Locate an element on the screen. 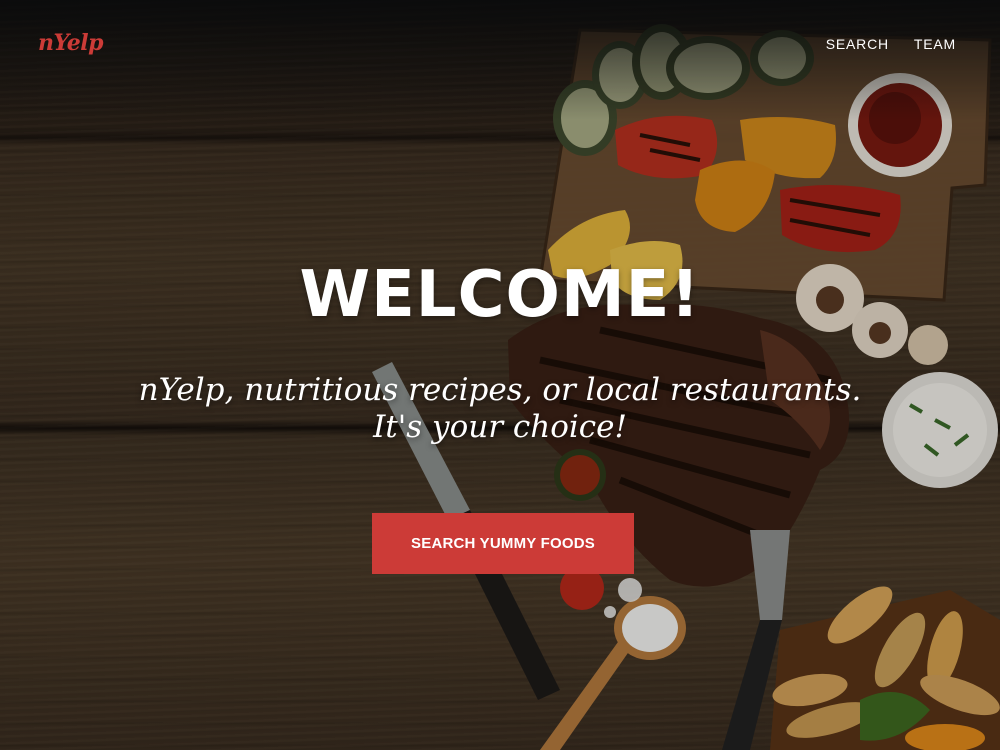 The width and height of the screenshot is (1000, 750). nav-search-link: SEARCH is located at coordinates (857, 44).